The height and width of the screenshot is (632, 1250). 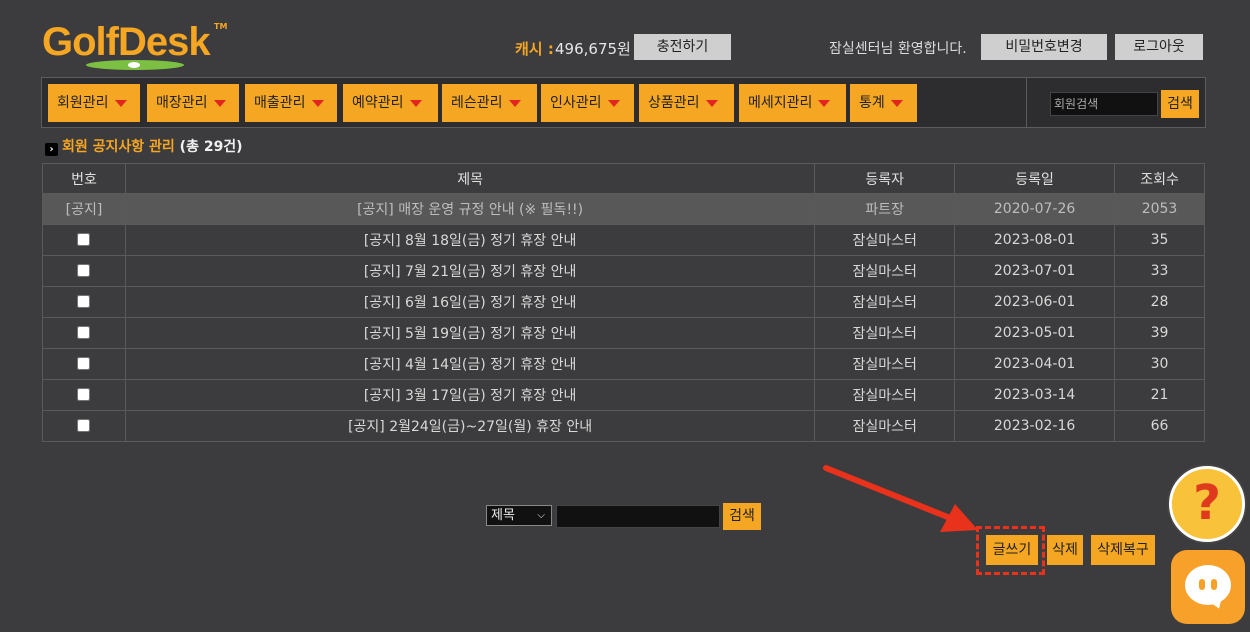 I want to click on annotation-arrow-icon, so click(x=900, y=498).